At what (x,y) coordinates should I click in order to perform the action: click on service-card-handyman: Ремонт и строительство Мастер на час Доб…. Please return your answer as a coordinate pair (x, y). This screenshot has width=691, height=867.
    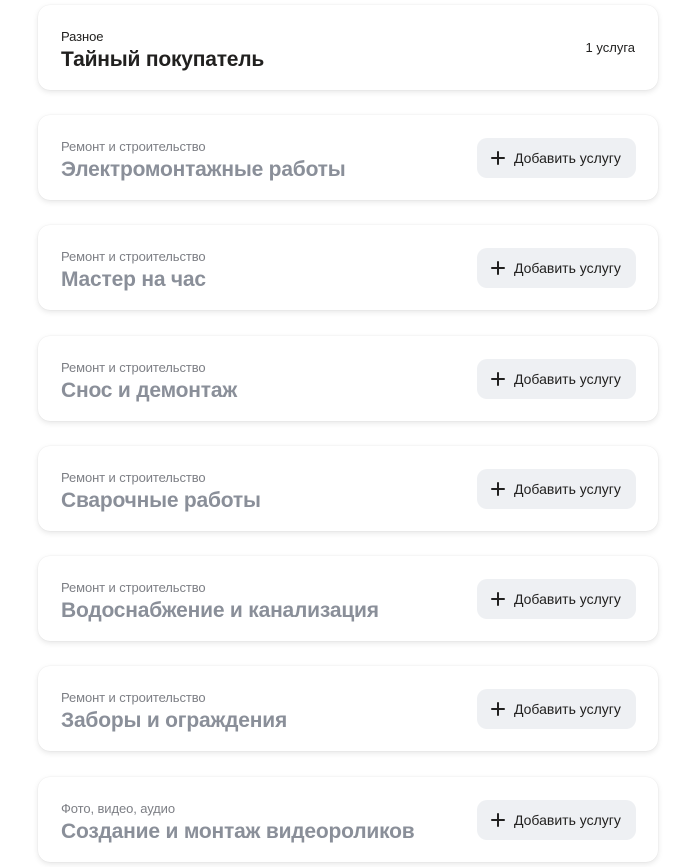
    Looking at the image, I should click on (348, 267).